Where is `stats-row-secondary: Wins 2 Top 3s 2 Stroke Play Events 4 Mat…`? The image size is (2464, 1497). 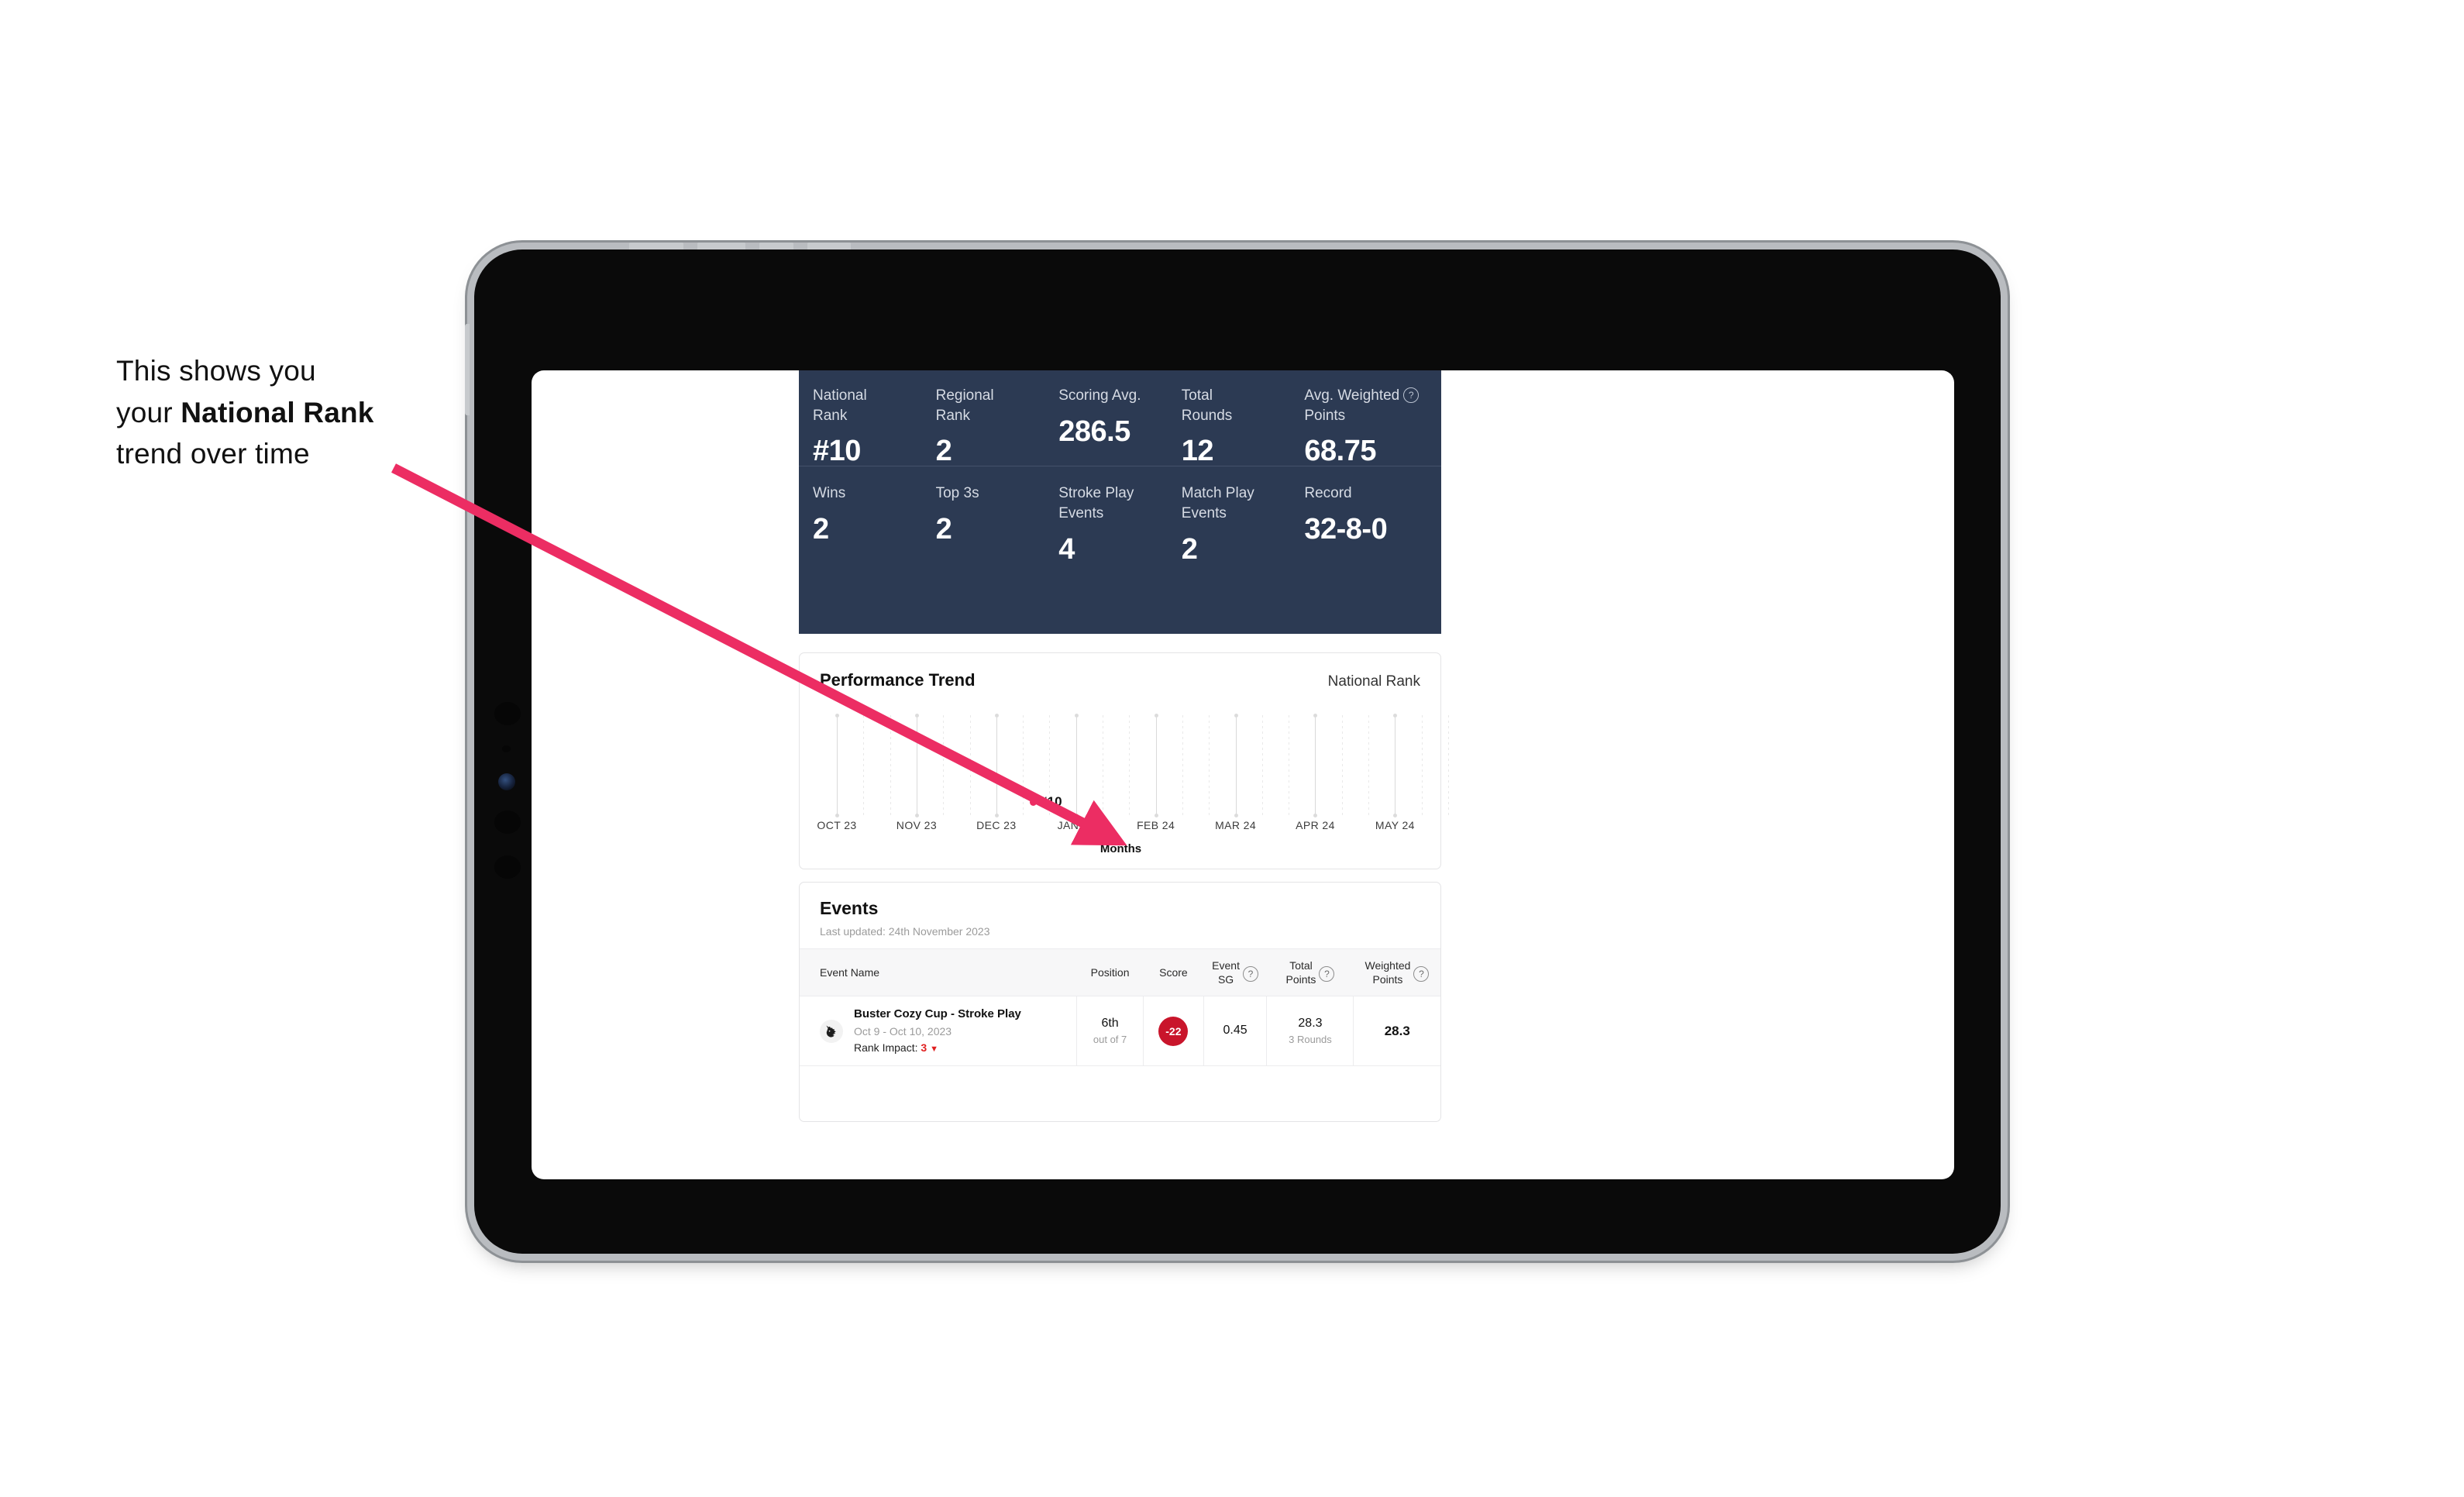 stats-row-secondary: Wins 2 Top 3s 2 Stroke Play Events 4 Mat… is located at coordinates (1120, 516).